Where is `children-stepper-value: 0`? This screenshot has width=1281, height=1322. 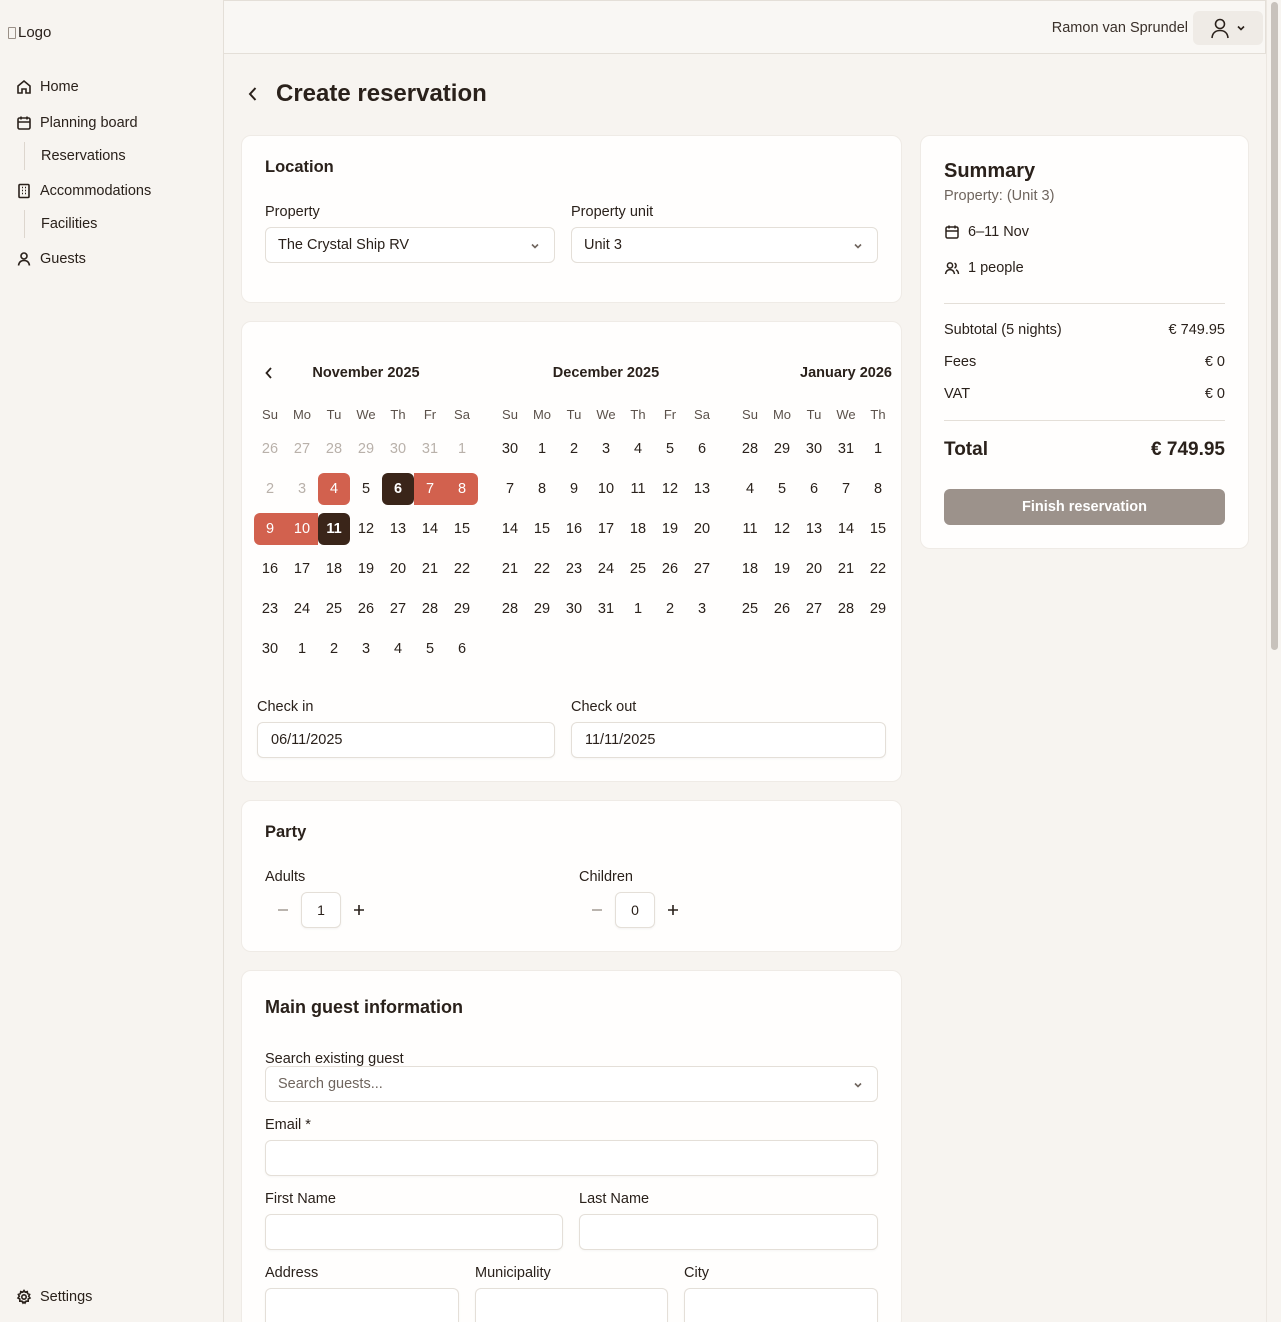 children-stepper-value: 0 is located at coordinates (635, 910).